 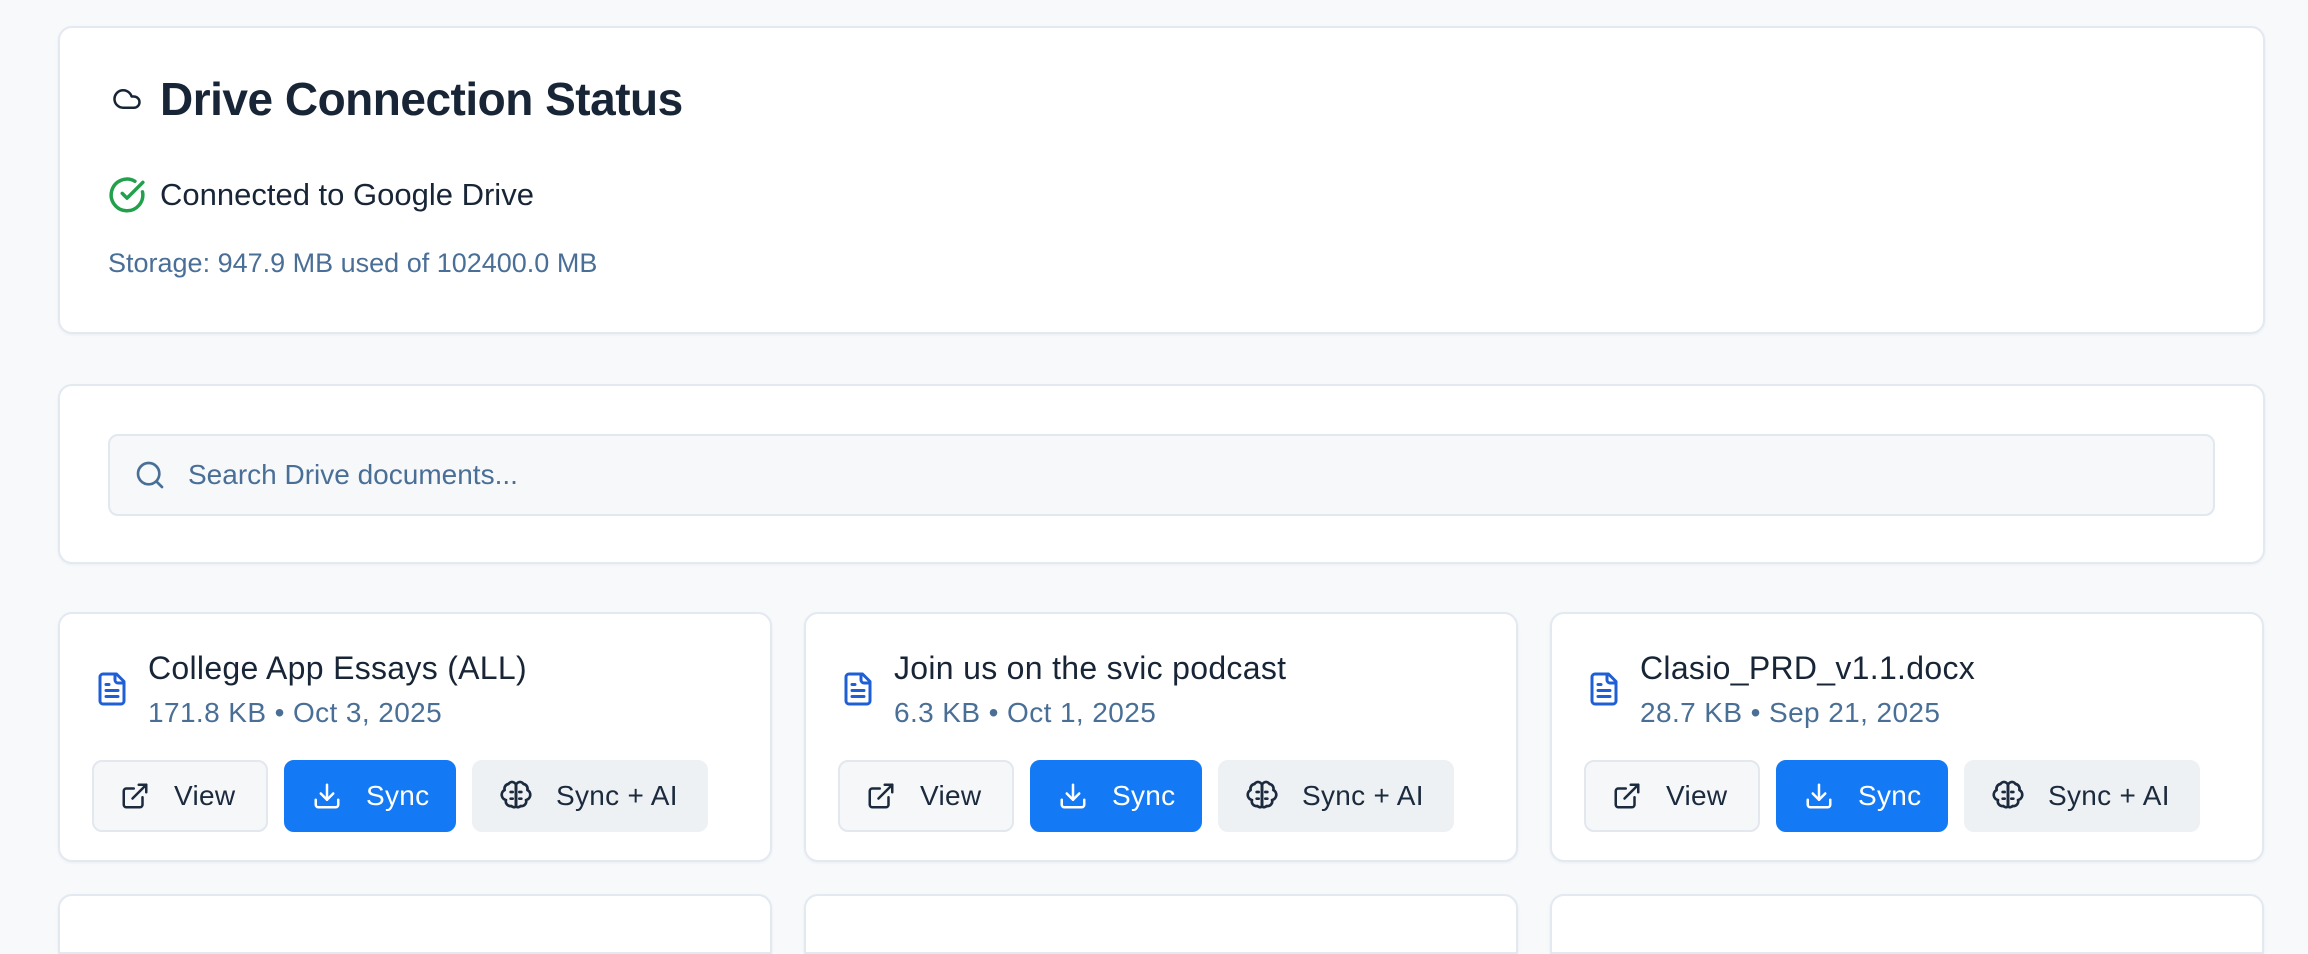 What do you see at coordinates (127, 99) in the screenshot?
I see `cloud-icon` at bounding box center [127, 99].